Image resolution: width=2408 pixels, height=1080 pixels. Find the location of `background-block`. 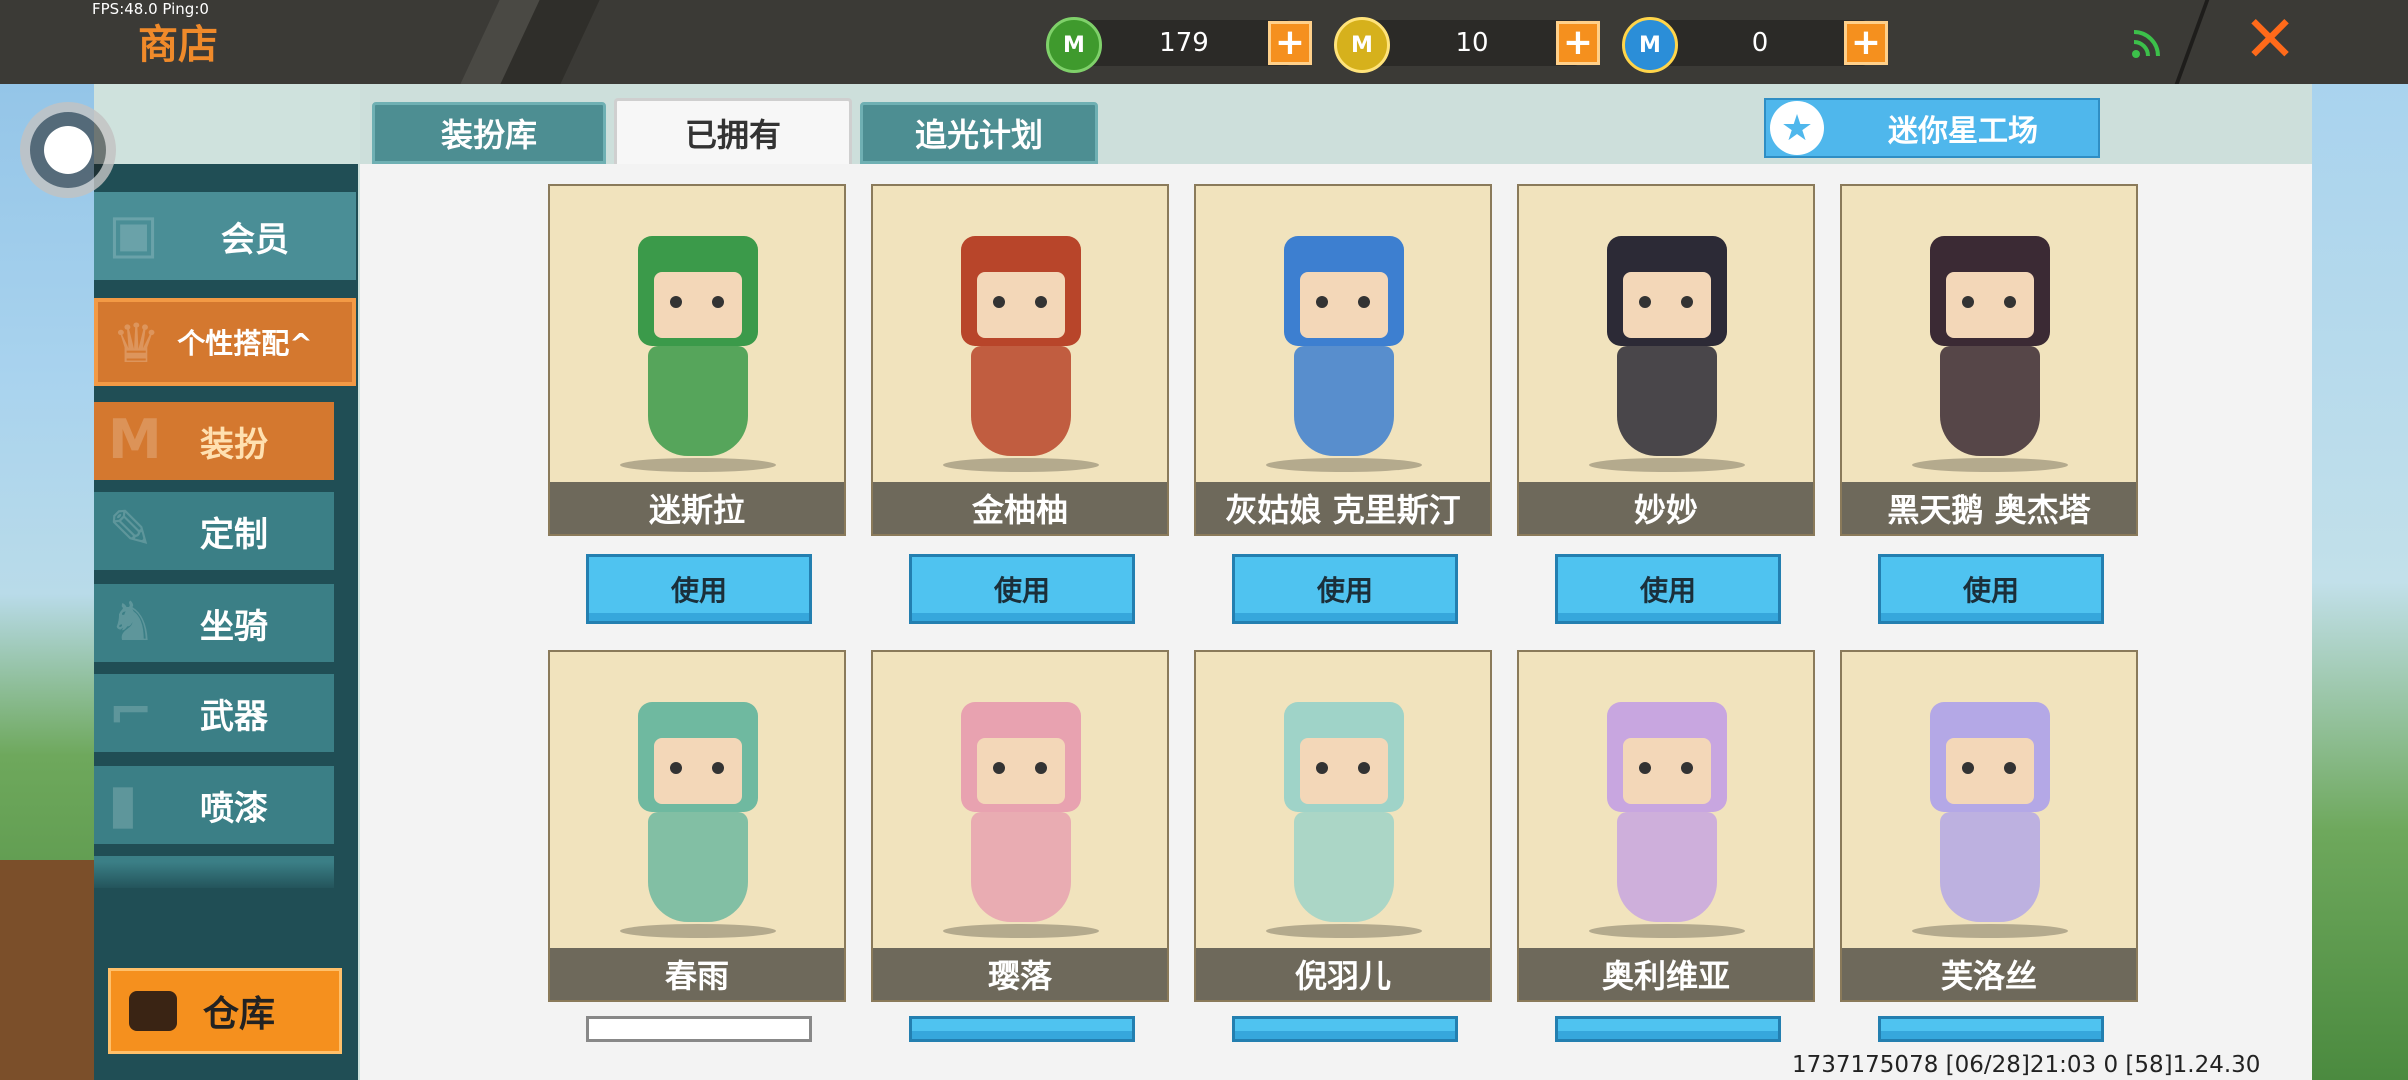

background-block is located at coordinates (47, 970).